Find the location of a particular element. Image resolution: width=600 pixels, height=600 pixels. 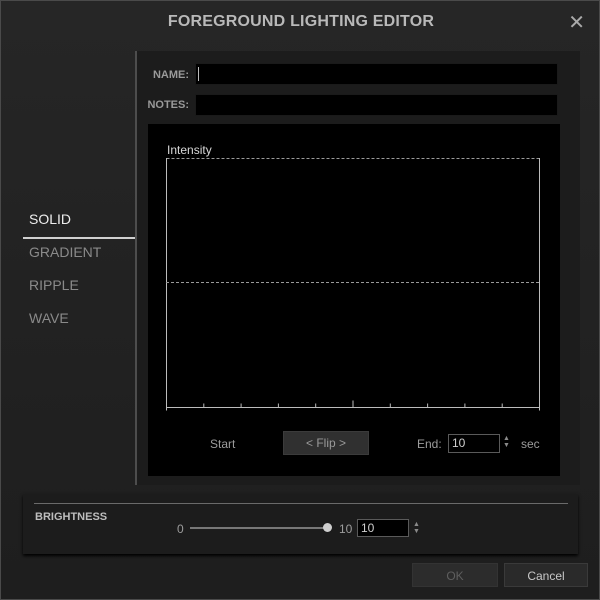

time-axis-ticks is located at coordinates (353, 405).